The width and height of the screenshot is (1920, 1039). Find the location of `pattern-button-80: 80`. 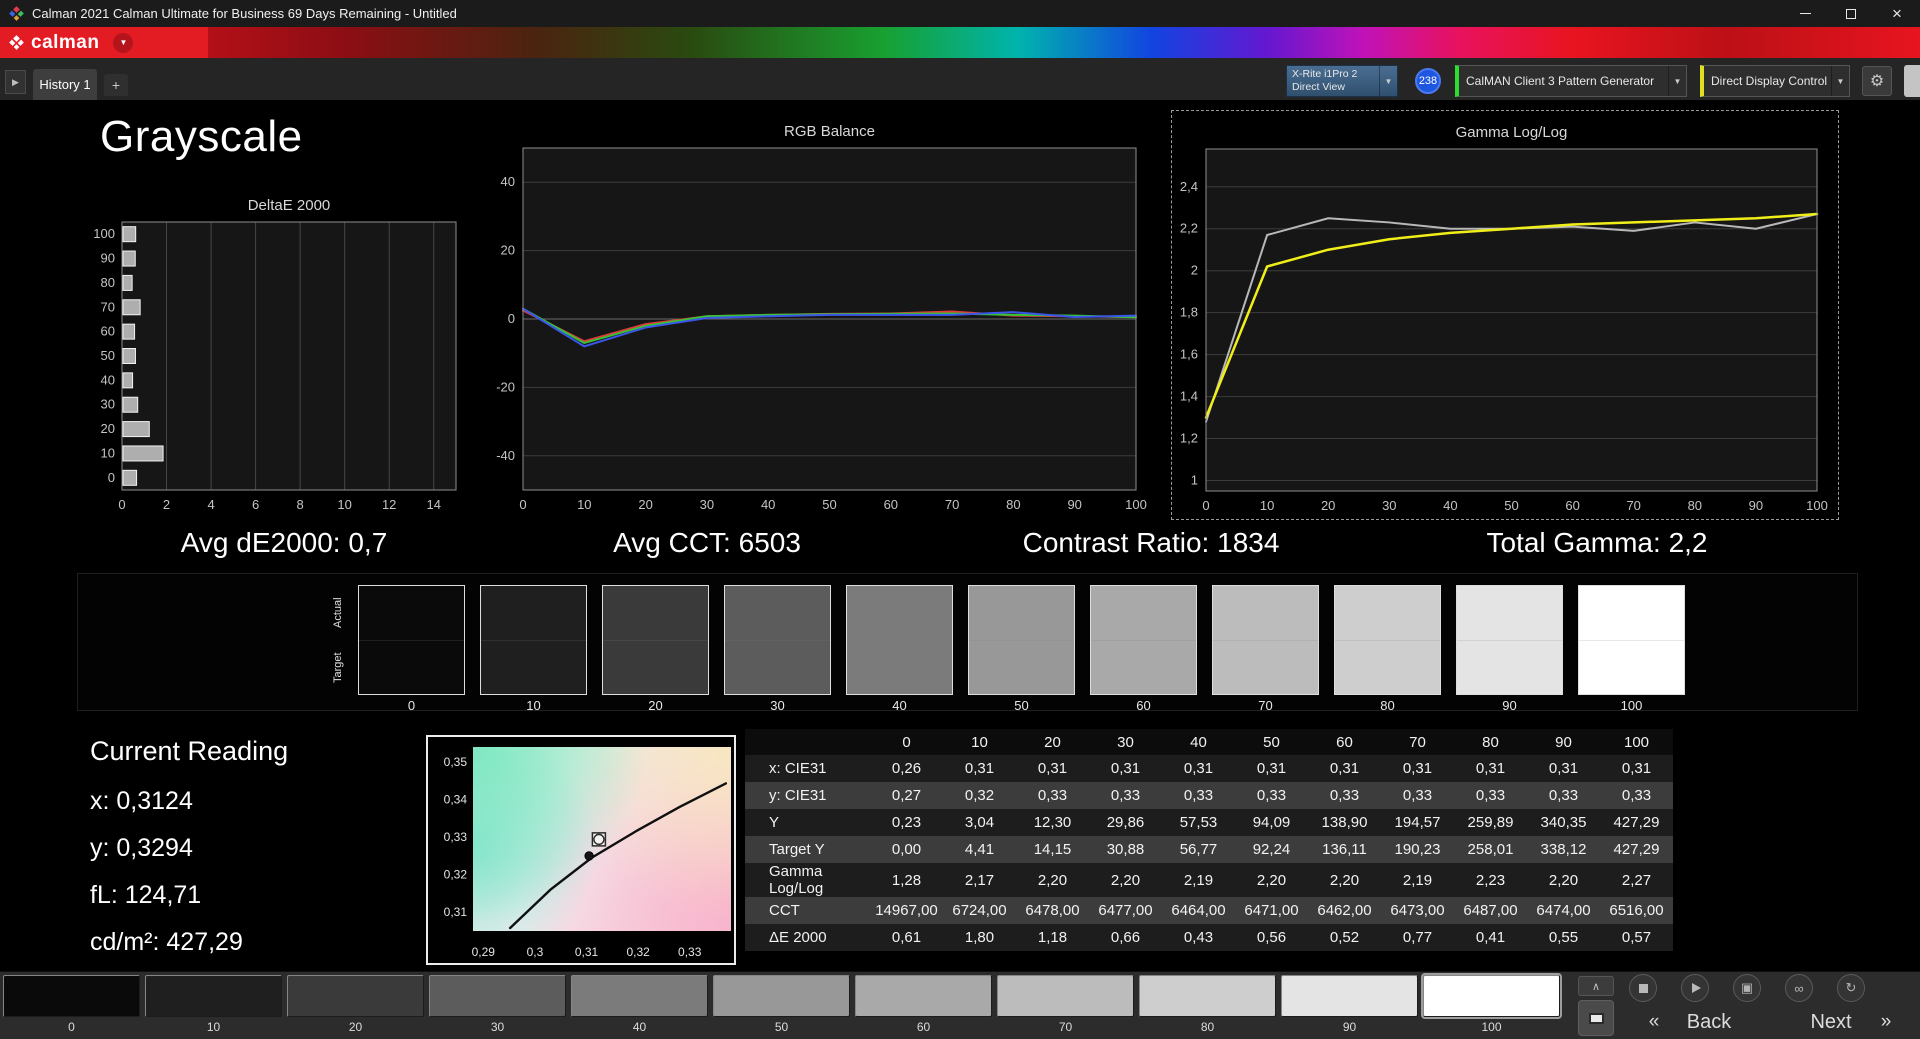

pattern-button-80: 80 is located at coordinates (1207, 1004).